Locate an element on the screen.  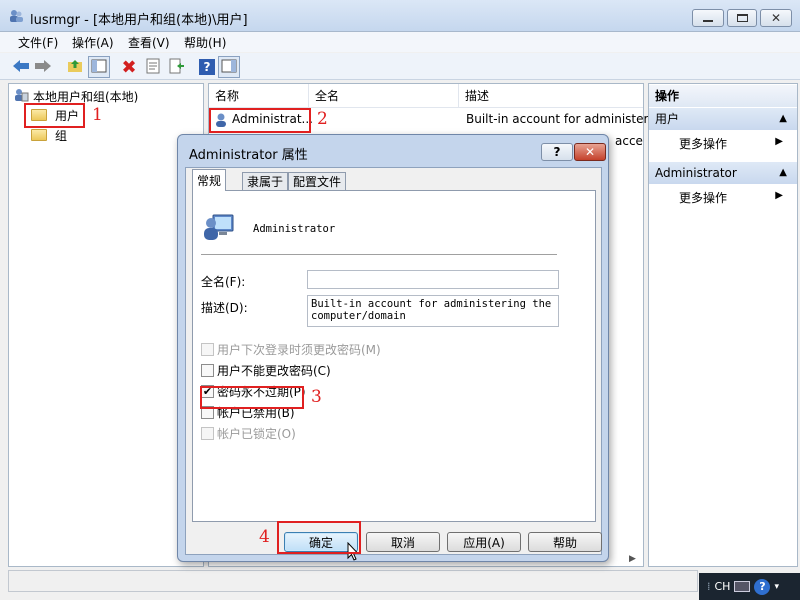
username-label: Administrator is located at coordinates (294, 229).